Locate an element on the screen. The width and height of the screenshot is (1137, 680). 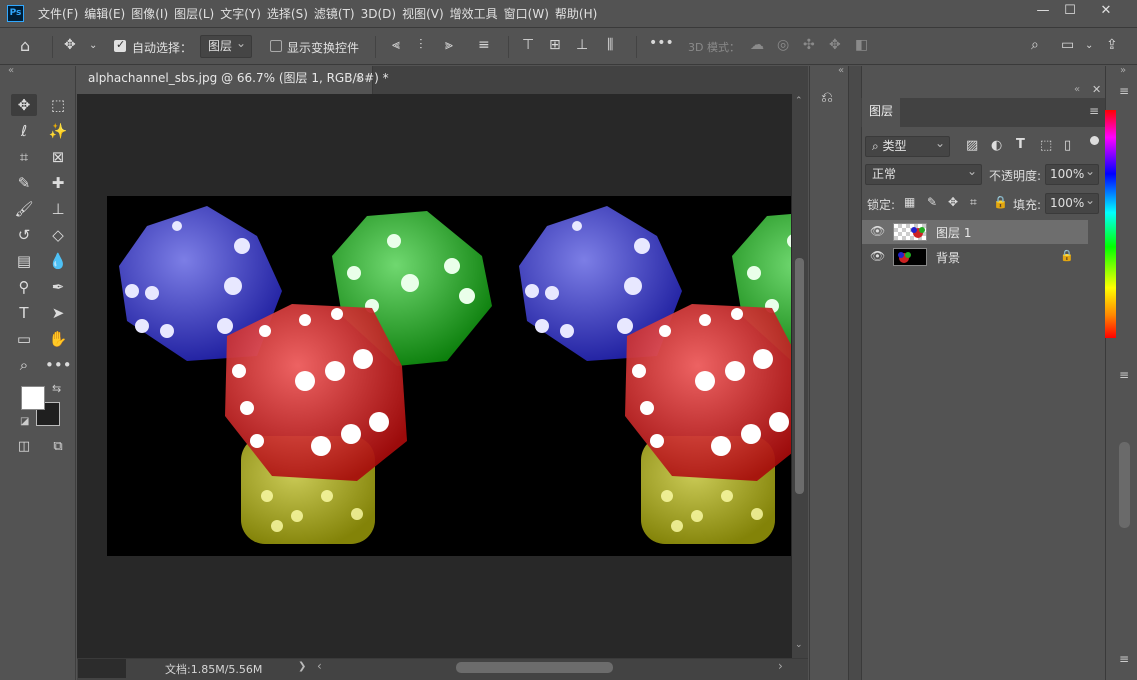
dodge-tool-icon: ⚲ is located at coordinates (24, 287).